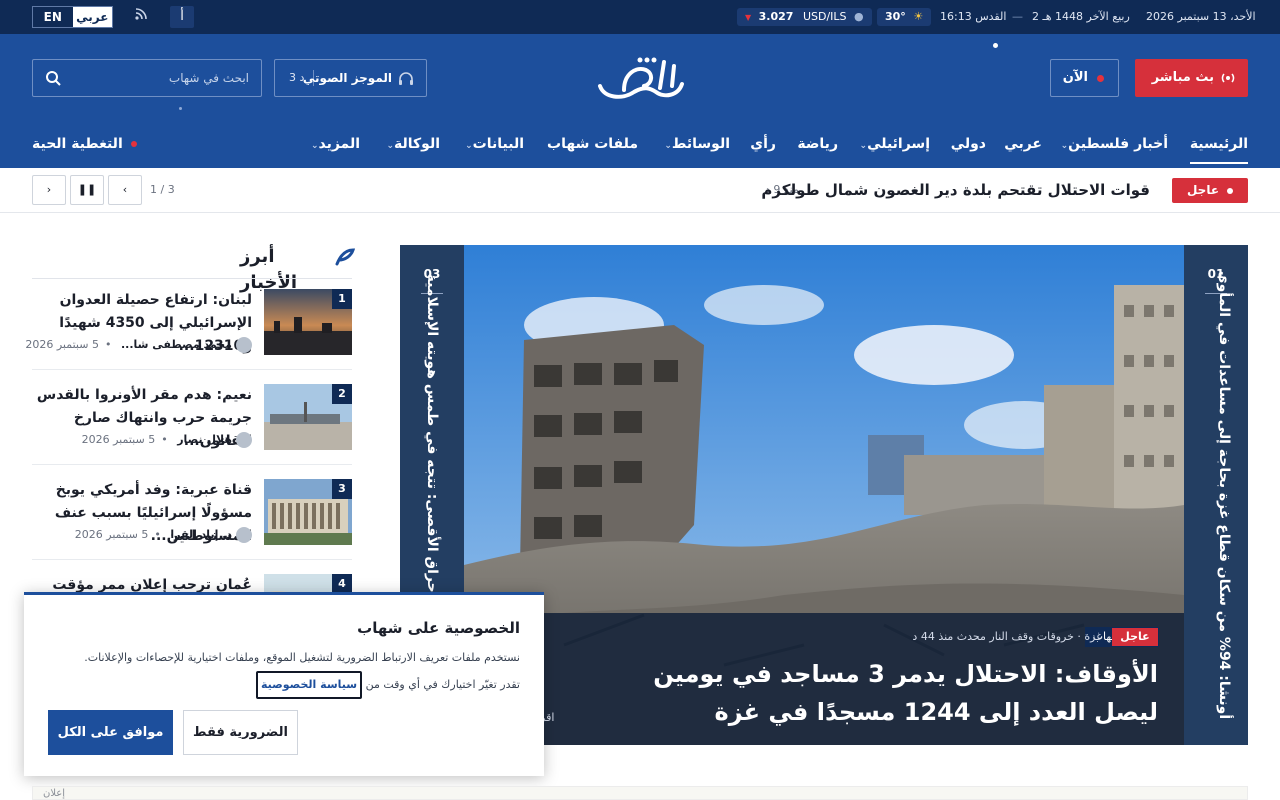  Describe the element at coordinates (92, 17) in the screenshot. I see `lang-ar-option: عربي` at that location.